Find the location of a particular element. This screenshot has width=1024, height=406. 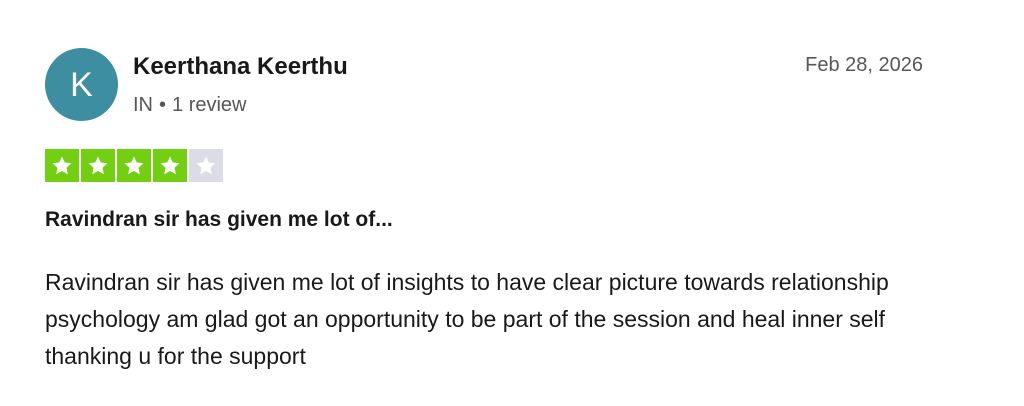

reviewer-meta: IN • 1 review is located at coordinates (190, 105).